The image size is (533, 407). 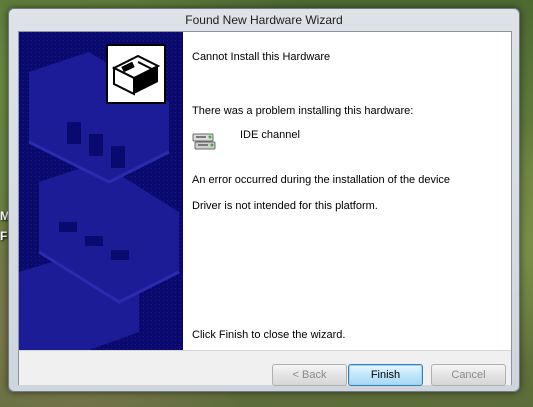 I want to click on window-title: Found New Hardware Wizard, so click(x=264, y=20).